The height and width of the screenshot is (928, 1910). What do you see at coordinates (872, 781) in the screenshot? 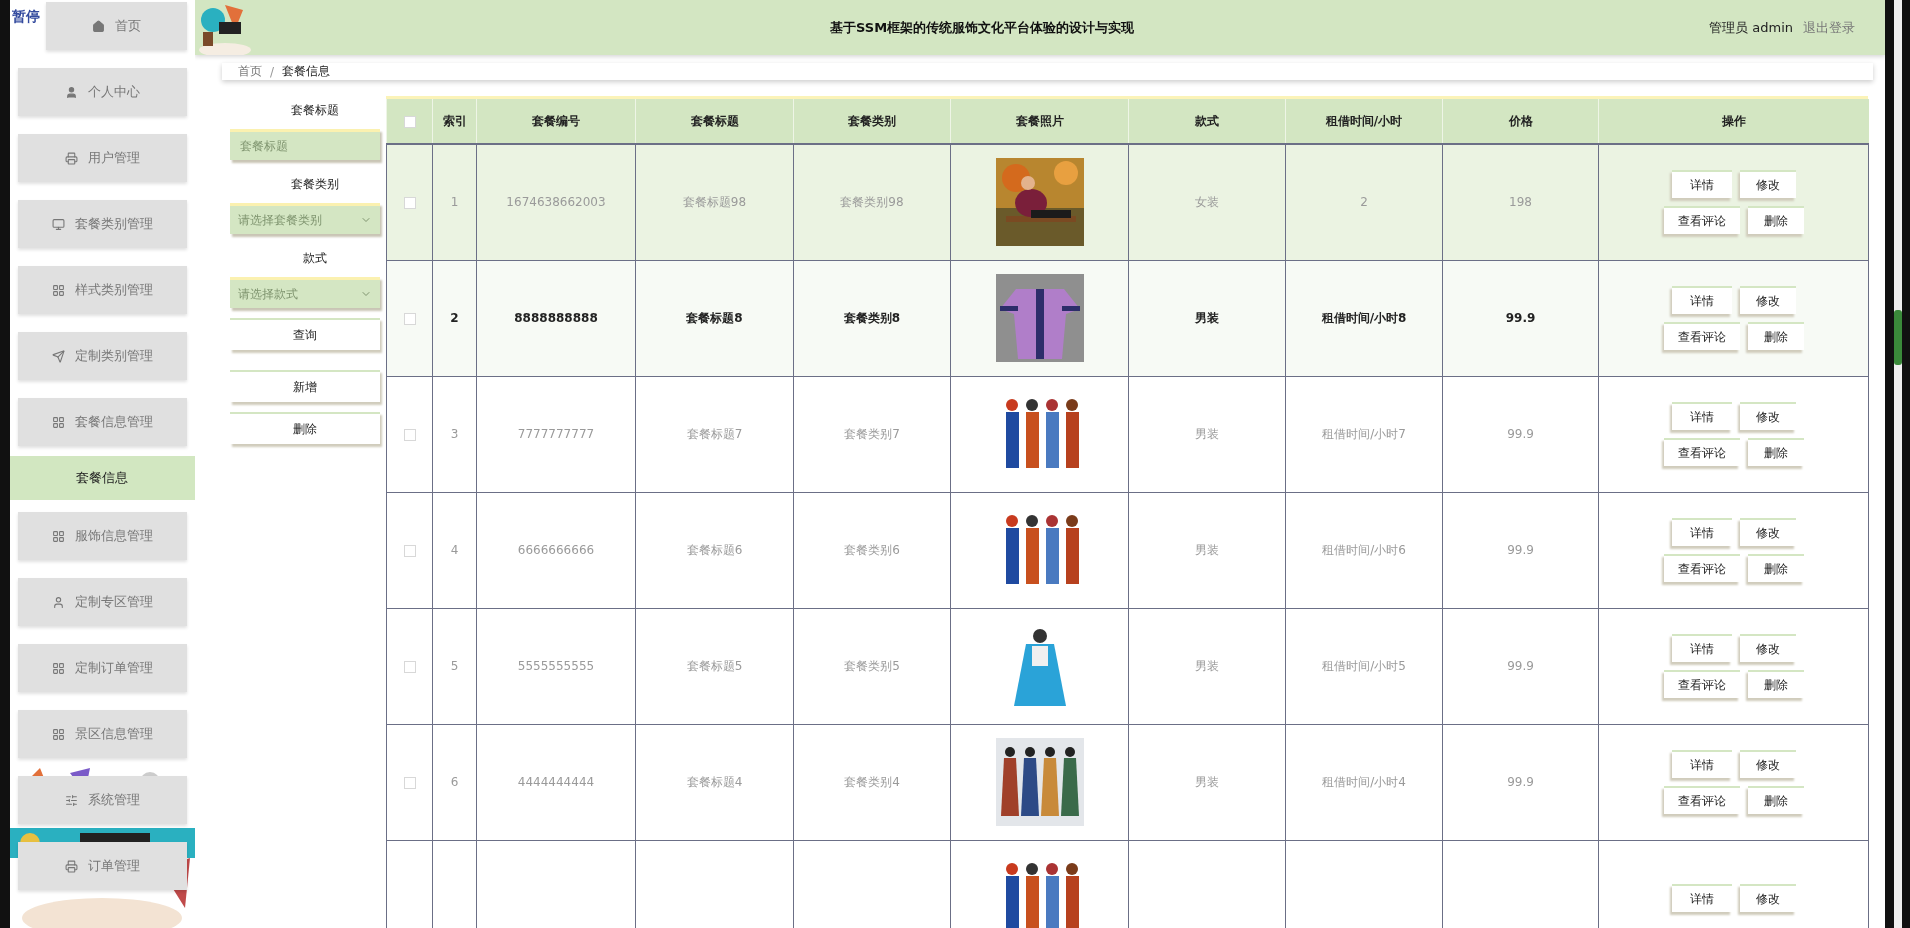
I see `table-cell-text: 套餐类别4` at bounding box center [872, 781].